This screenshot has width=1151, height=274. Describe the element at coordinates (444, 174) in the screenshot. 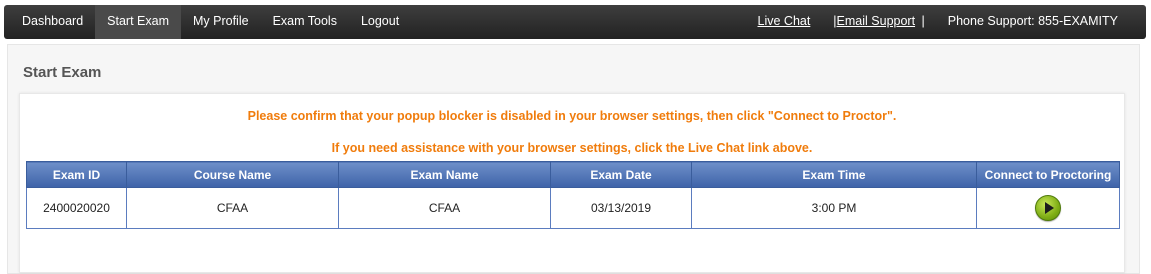

I see `column-header-exam-name: Exam Name` at that location.